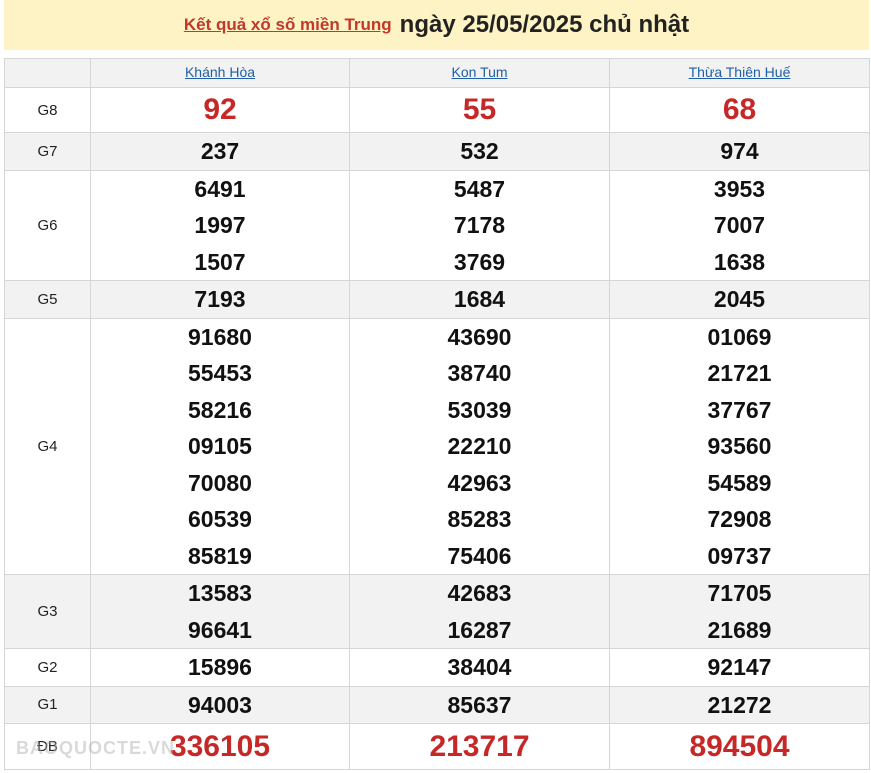 The height and width of the screenshot is (773, 871). I want to click on prize-number: 85637, so click(479, 704).